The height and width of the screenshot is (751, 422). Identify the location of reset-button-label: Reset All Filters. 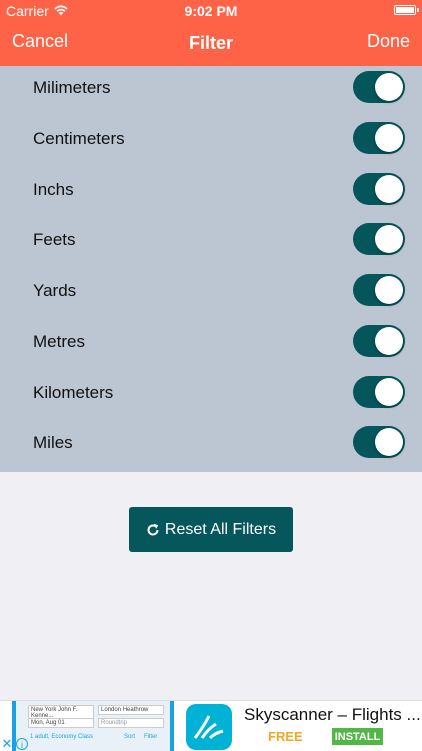
(220, 529).